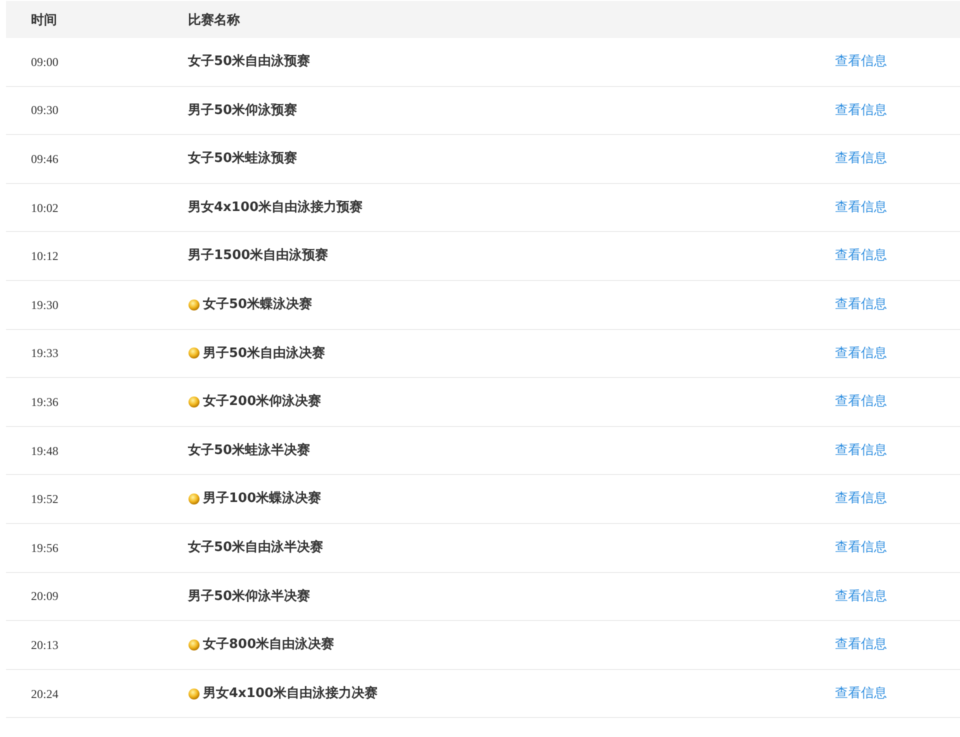  Describe the element at coordinates (243, 111) in the screenshot. I see `event-name: 男子50米仰泳预赛` at that location.